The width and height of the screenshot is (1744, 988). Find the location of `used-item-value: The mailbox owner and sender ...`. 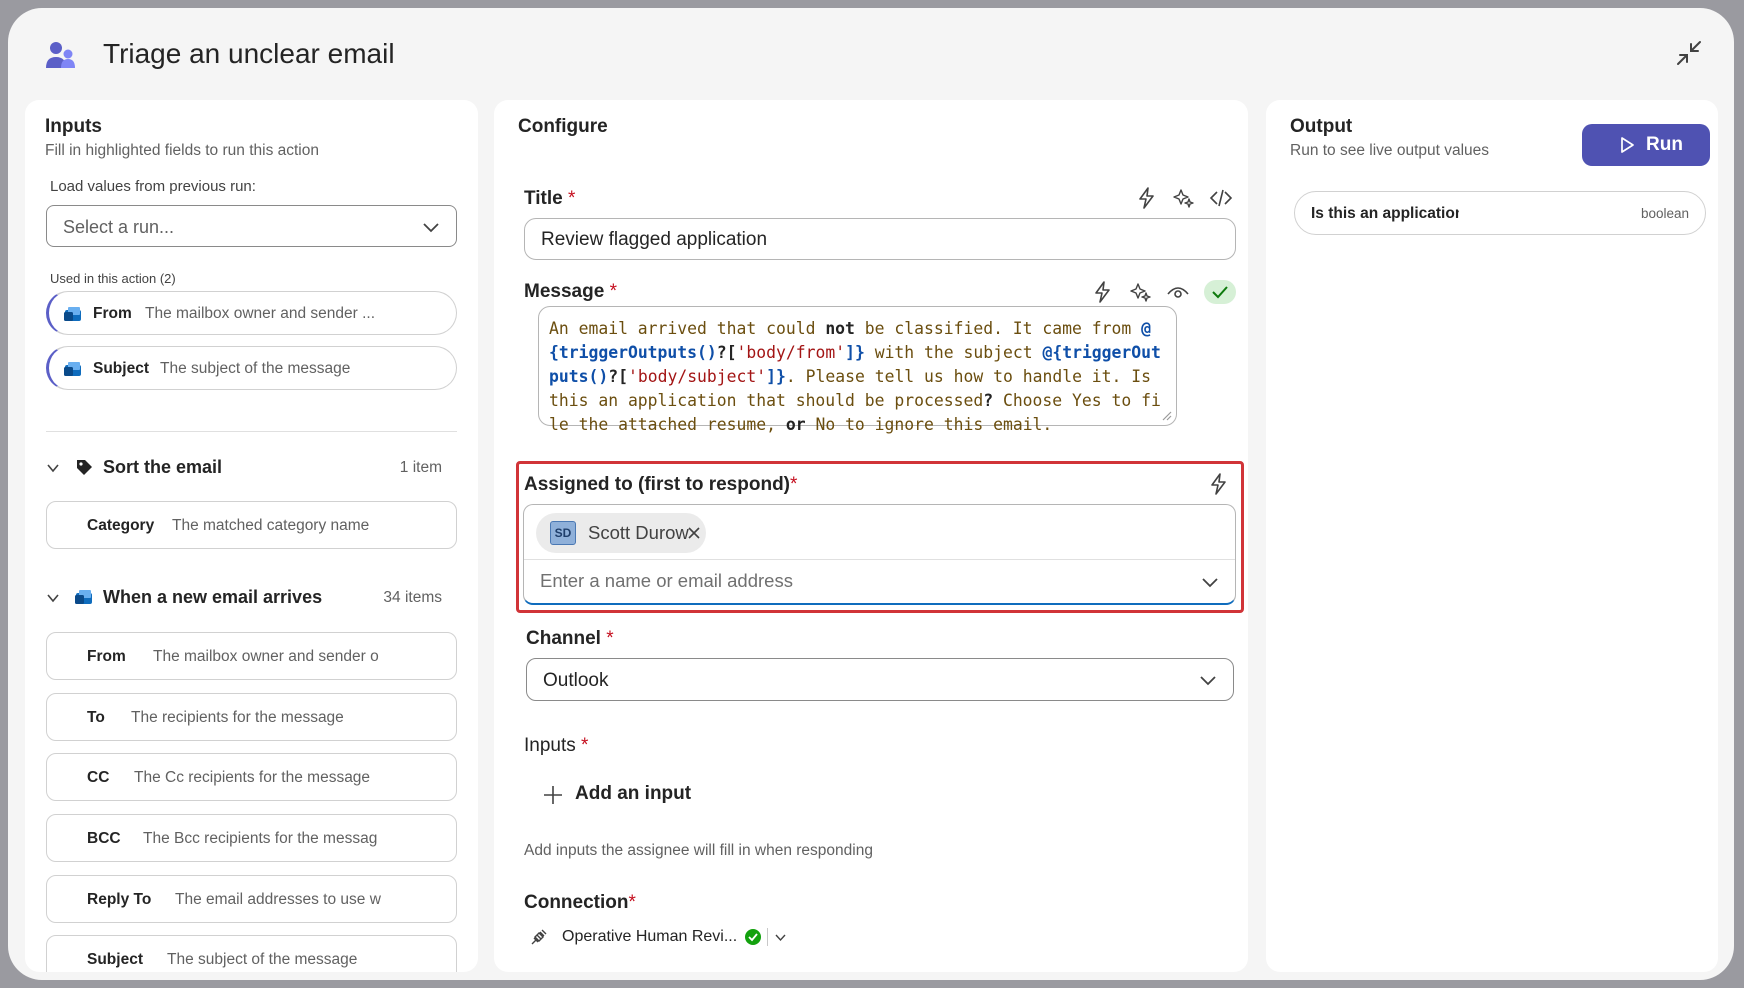

used-item-value: The mailbox owner and sender ... is located at coordinates (260, 313).